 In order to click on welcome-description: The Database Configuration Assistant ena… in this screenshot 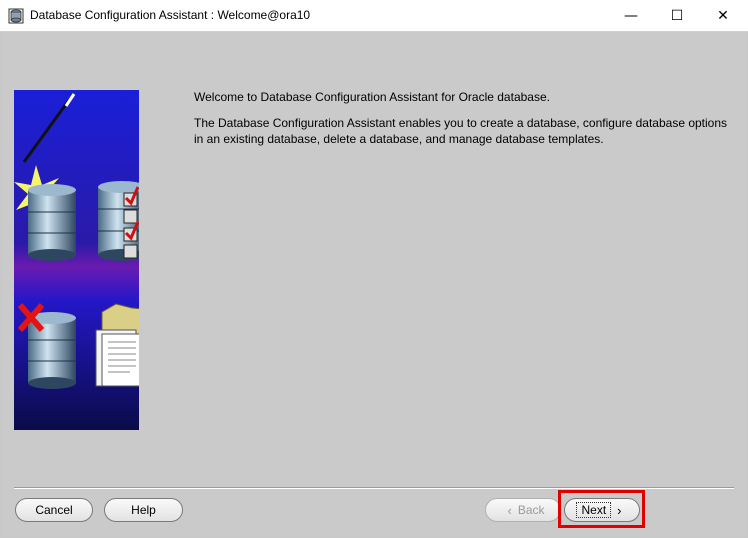, I will do `click(461, 131)`.